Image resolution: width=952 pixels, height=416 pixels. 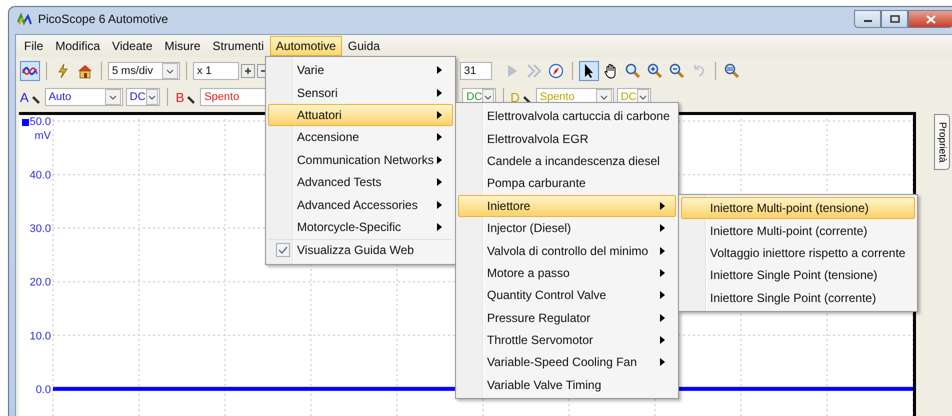 What do you see at coordinates (24, 97) in the screenshot?
I see `channel-letter: A` at bounding box center [24, 97].